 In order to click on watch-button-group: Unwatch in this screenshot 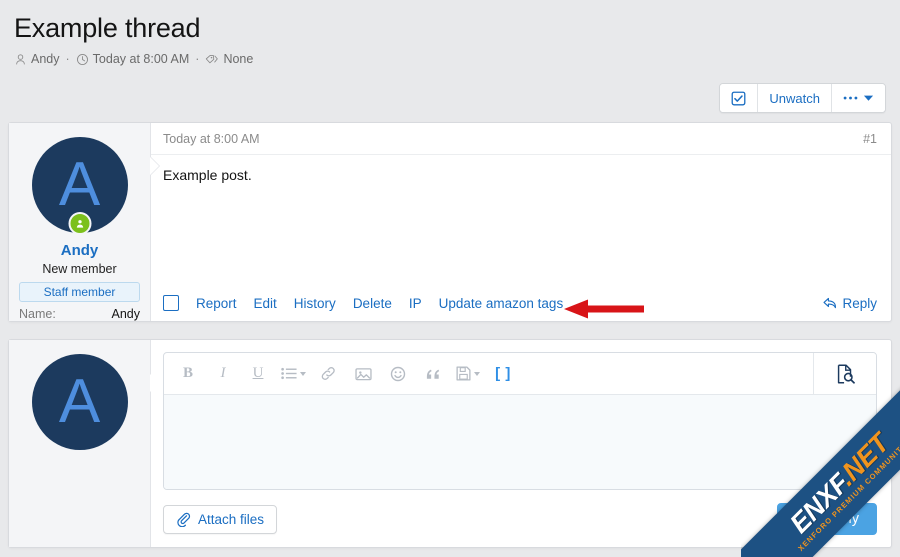, I will do `click(802, 98)`.